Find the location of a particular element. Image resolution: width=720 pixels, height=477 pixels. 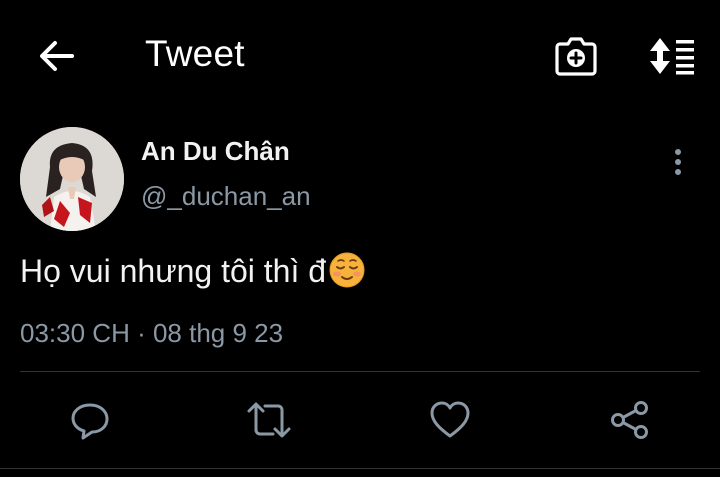

reply-button is located at coordinates (90, 420).